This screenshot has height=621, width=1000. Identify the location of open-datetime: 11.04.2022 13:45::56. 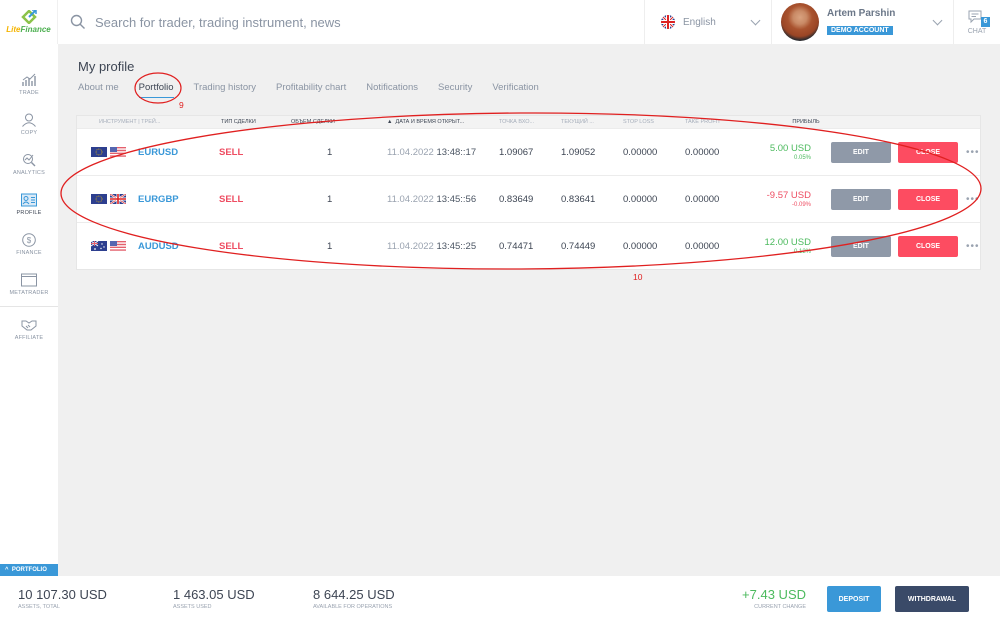
(443, 199).